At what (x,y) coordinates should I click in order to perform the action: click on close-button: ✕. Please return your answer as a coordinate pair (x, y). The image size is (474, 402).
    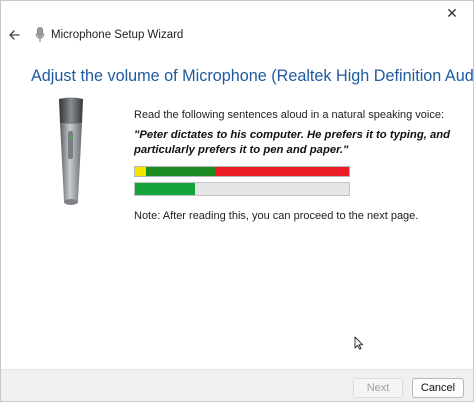
    Looking at the image, I should click on (452, 13).